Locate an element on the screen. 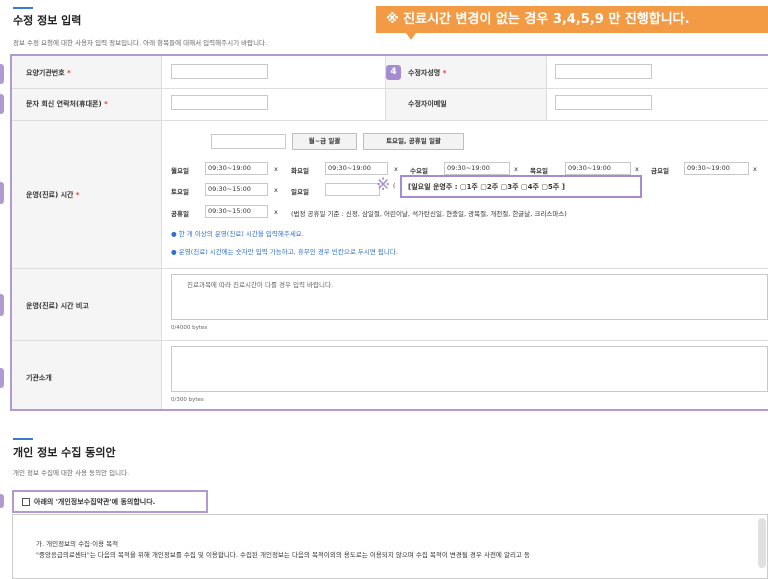 The image size is (768, 579). day-label: 월요일 is located at coordinates (180, 171).